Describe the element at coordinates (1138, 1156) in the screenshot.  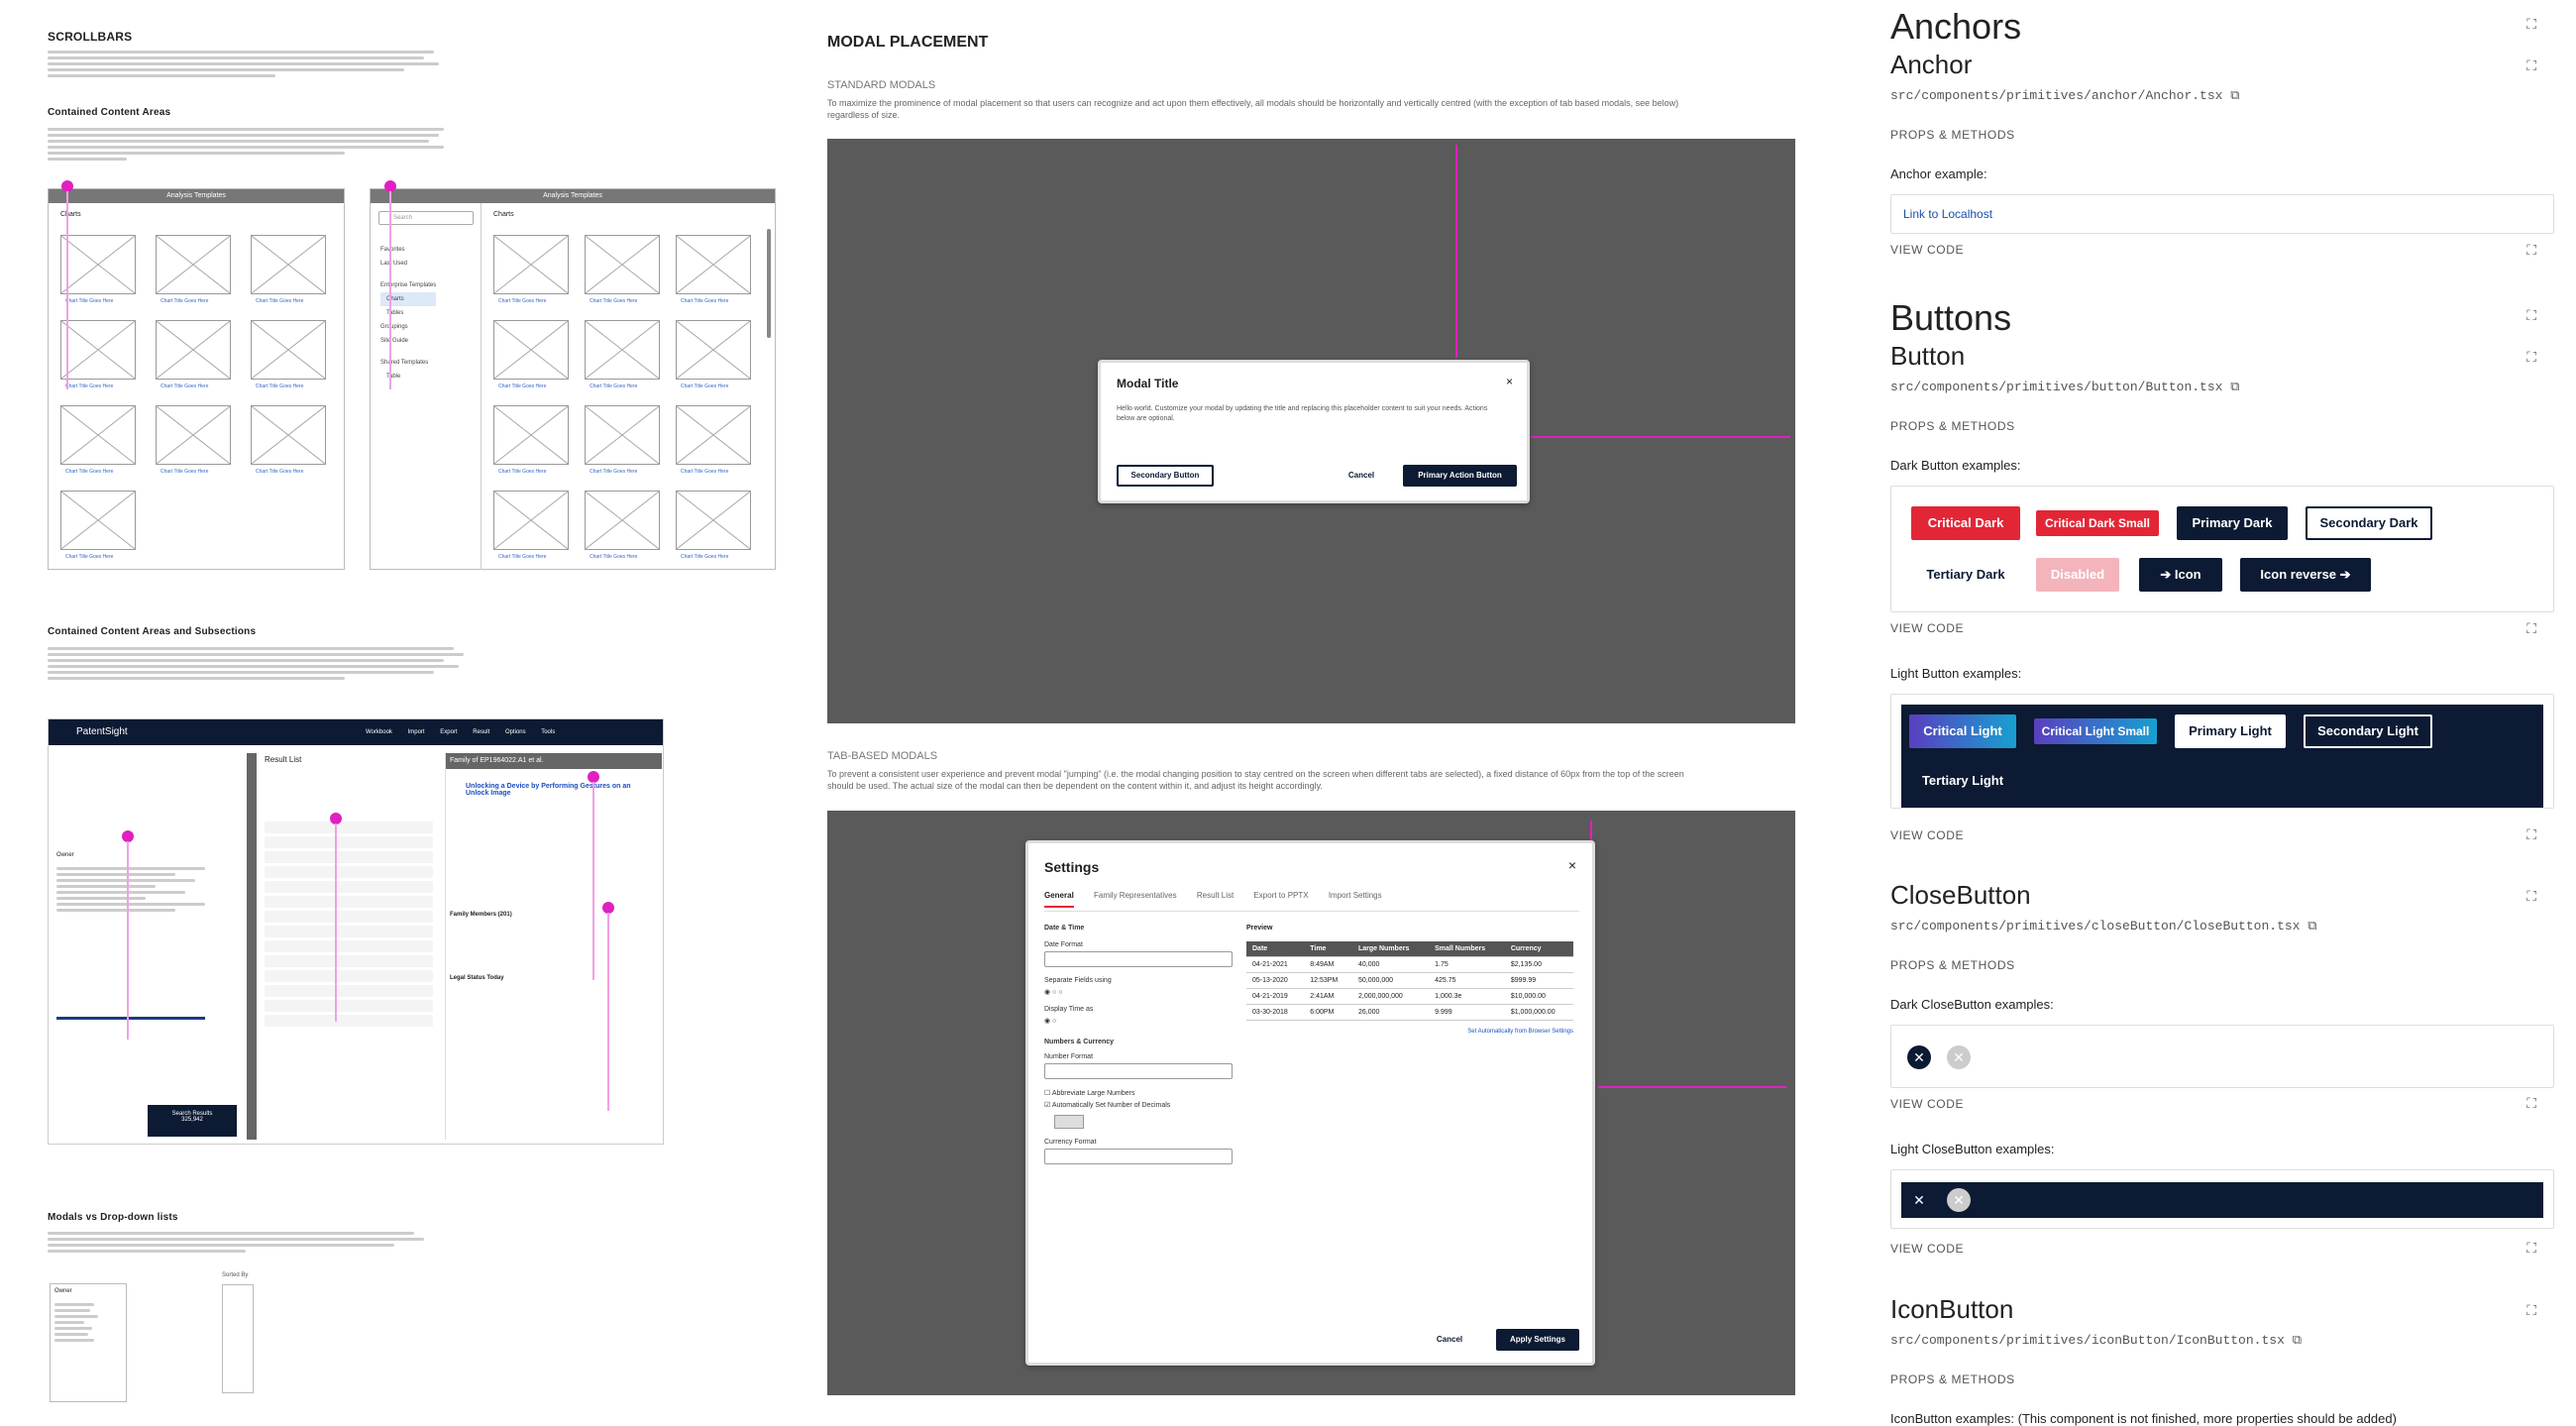
I see `currency-format-select` at that location.